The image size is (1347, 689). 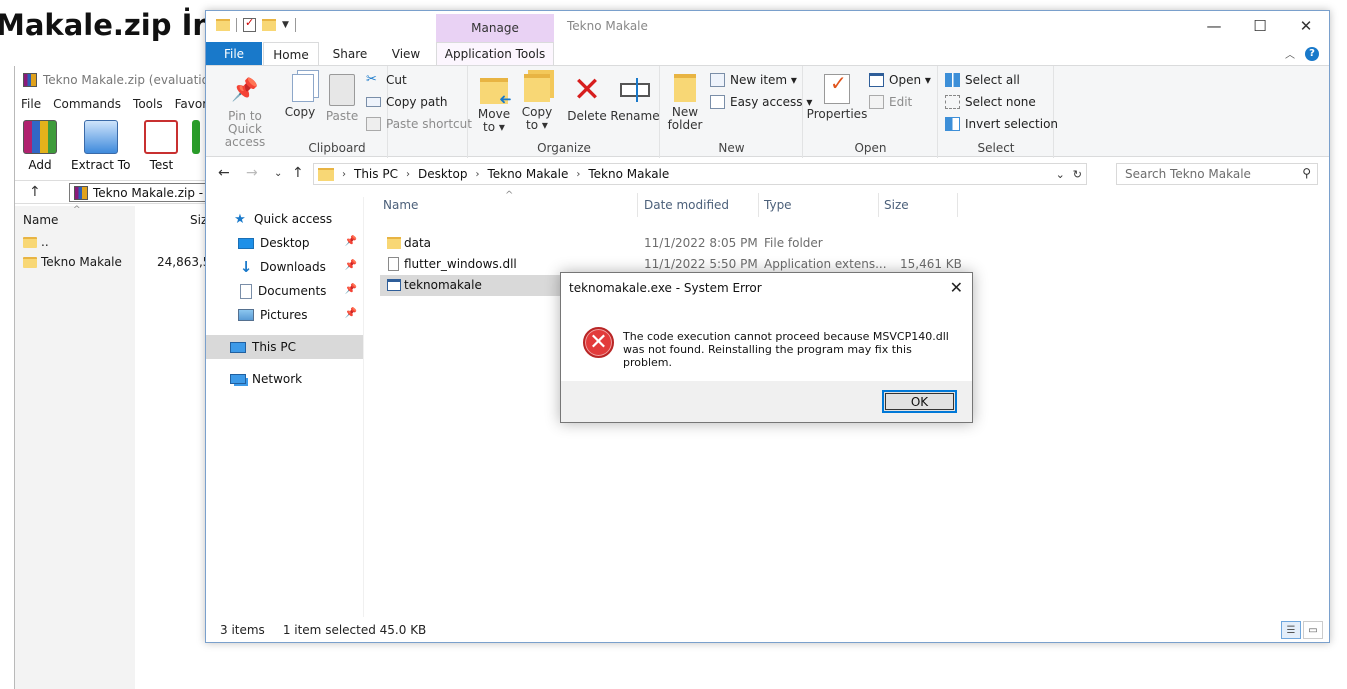 I want to click on new-folder-button: New folder, so click(x=685, y=103).